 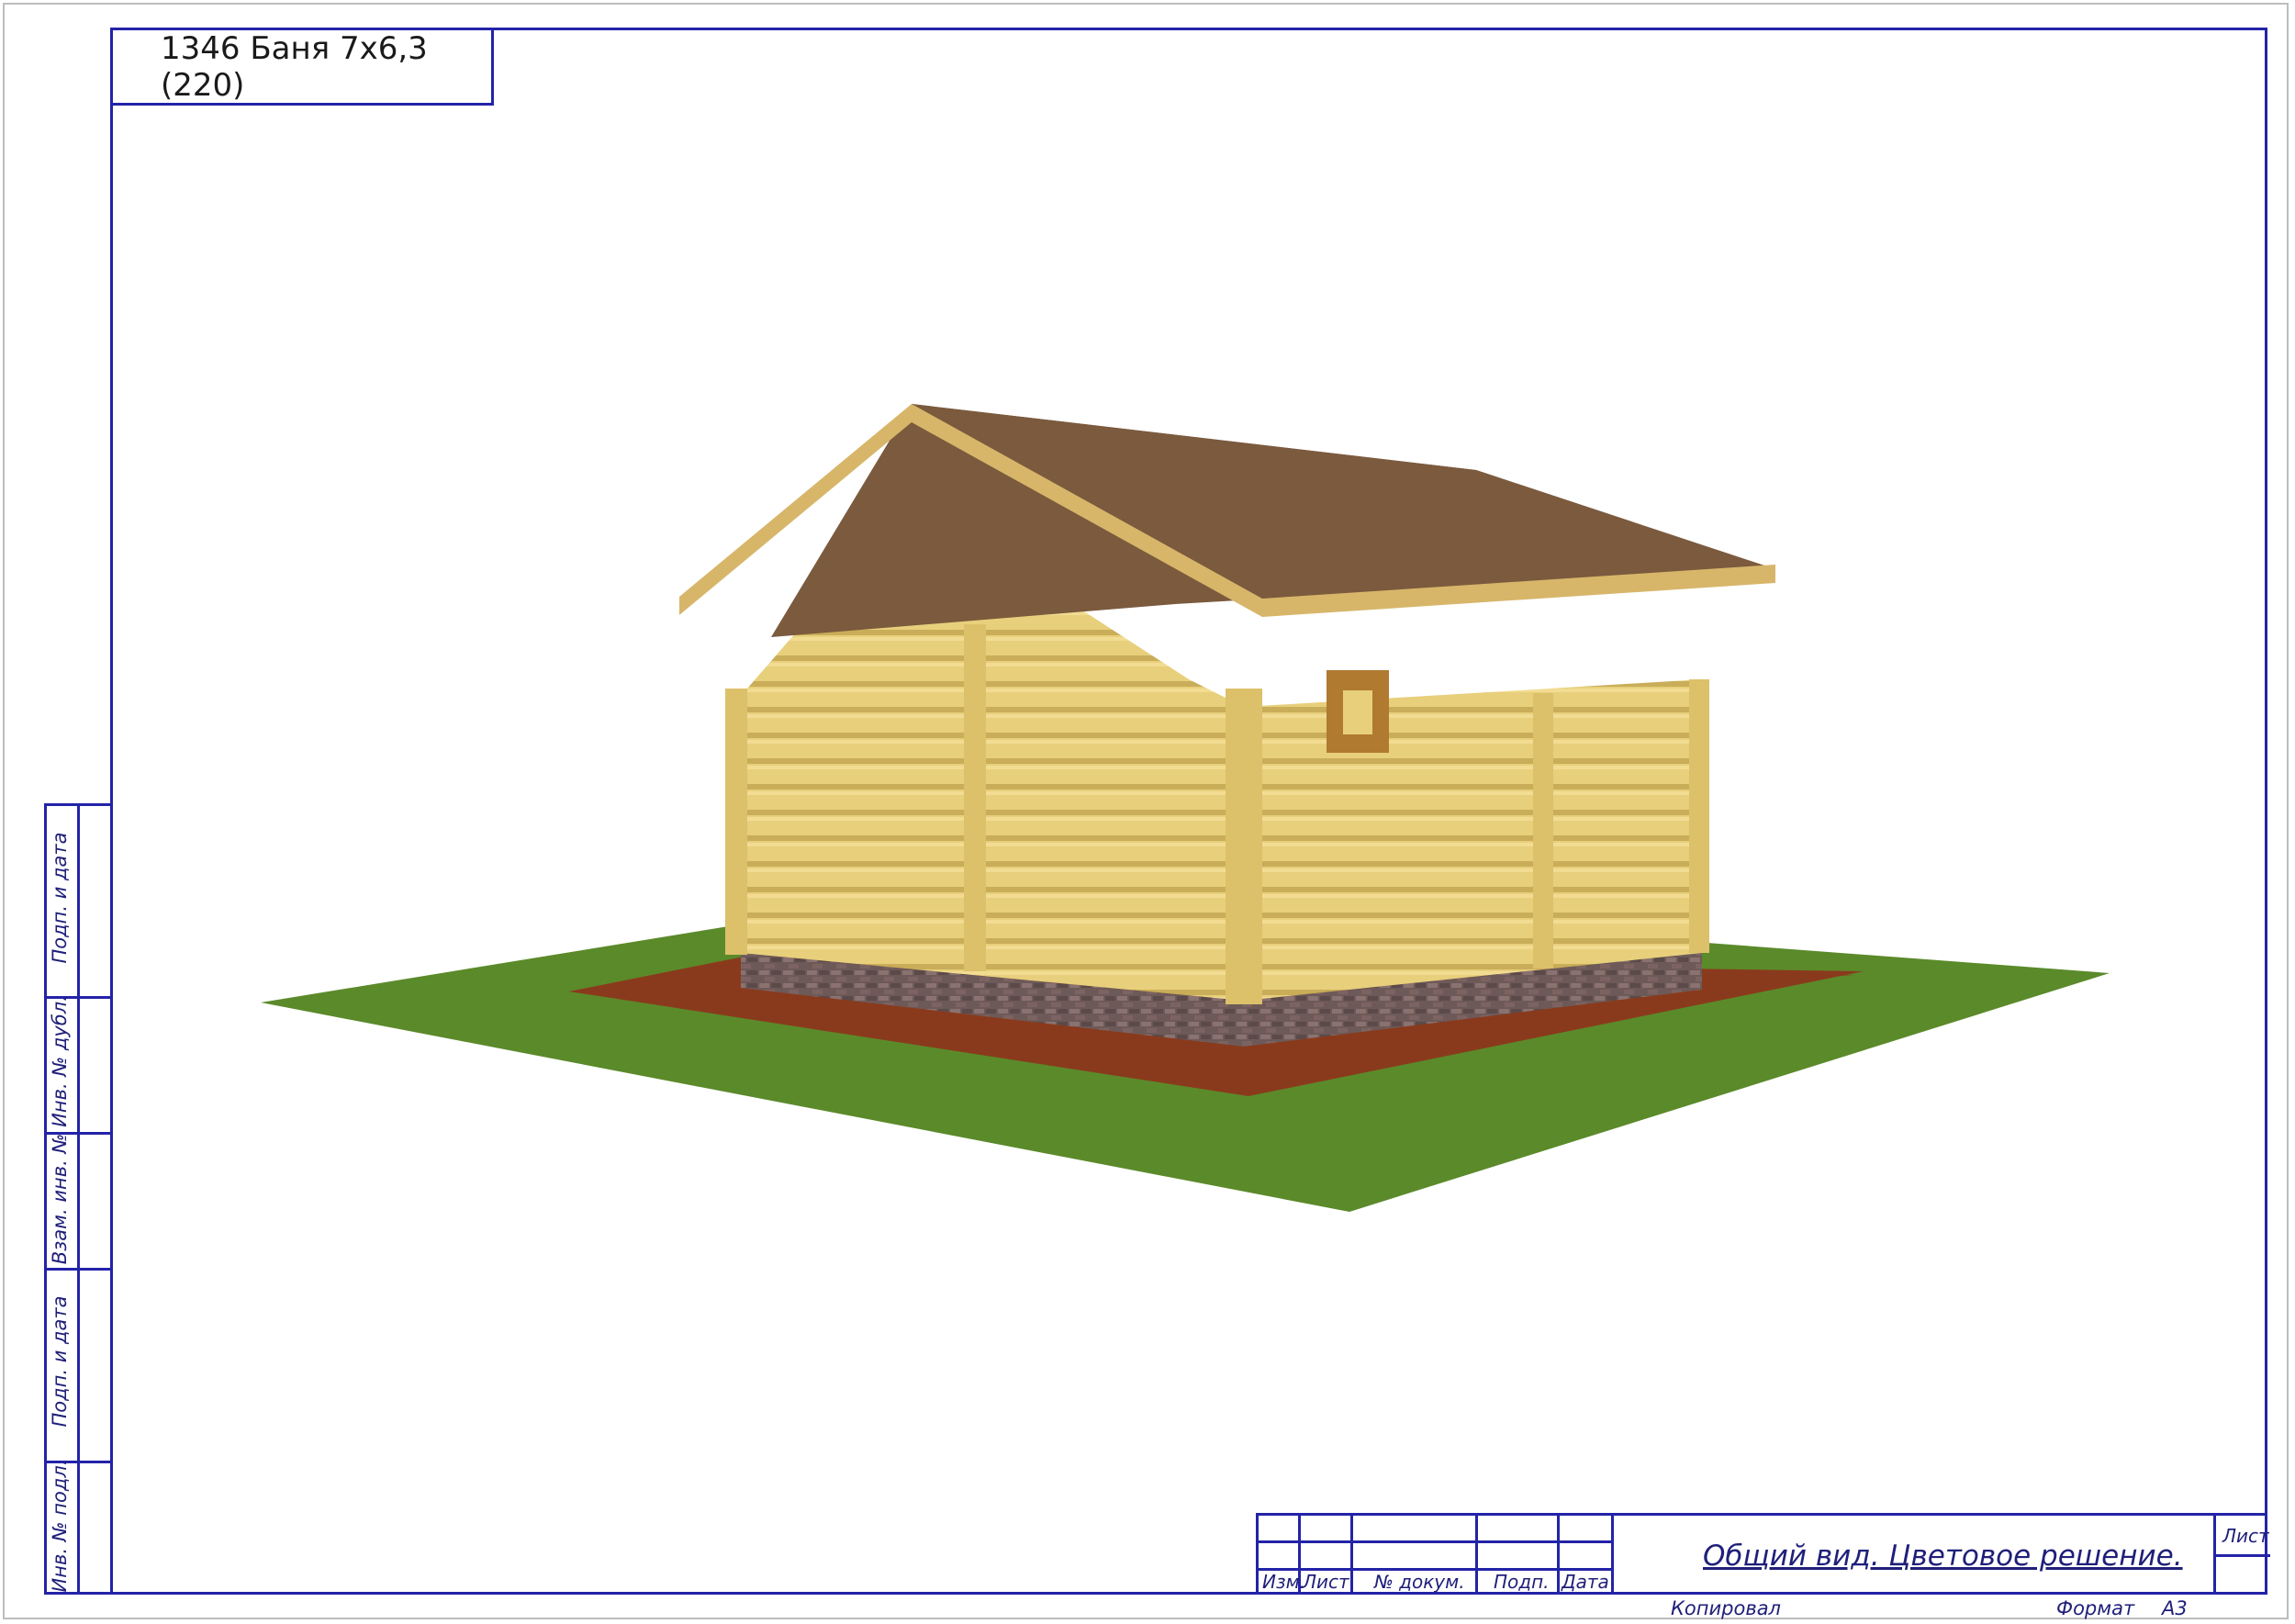 I want to click on corner-post-left, so click(x=736, y=822).